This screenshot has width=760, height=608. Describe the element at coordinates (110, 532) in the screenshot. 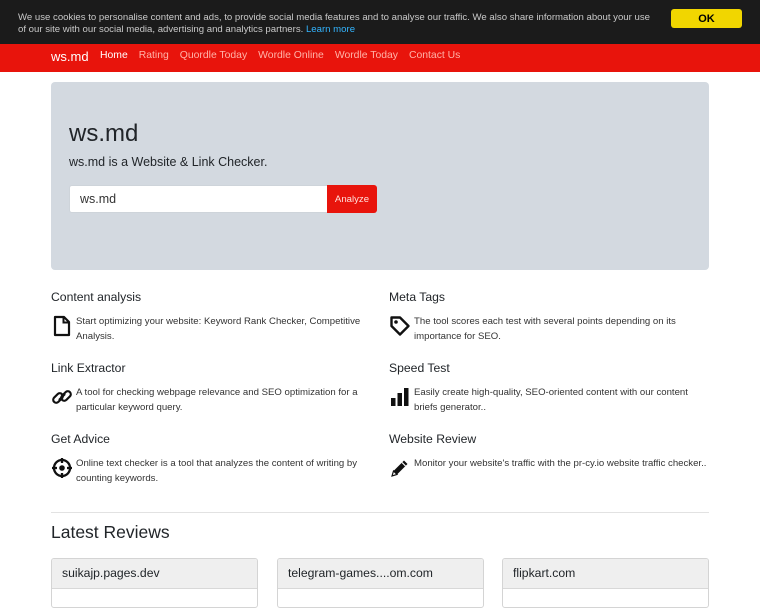

I see `latest-reviews-heading: Latest Reviews` at that location.